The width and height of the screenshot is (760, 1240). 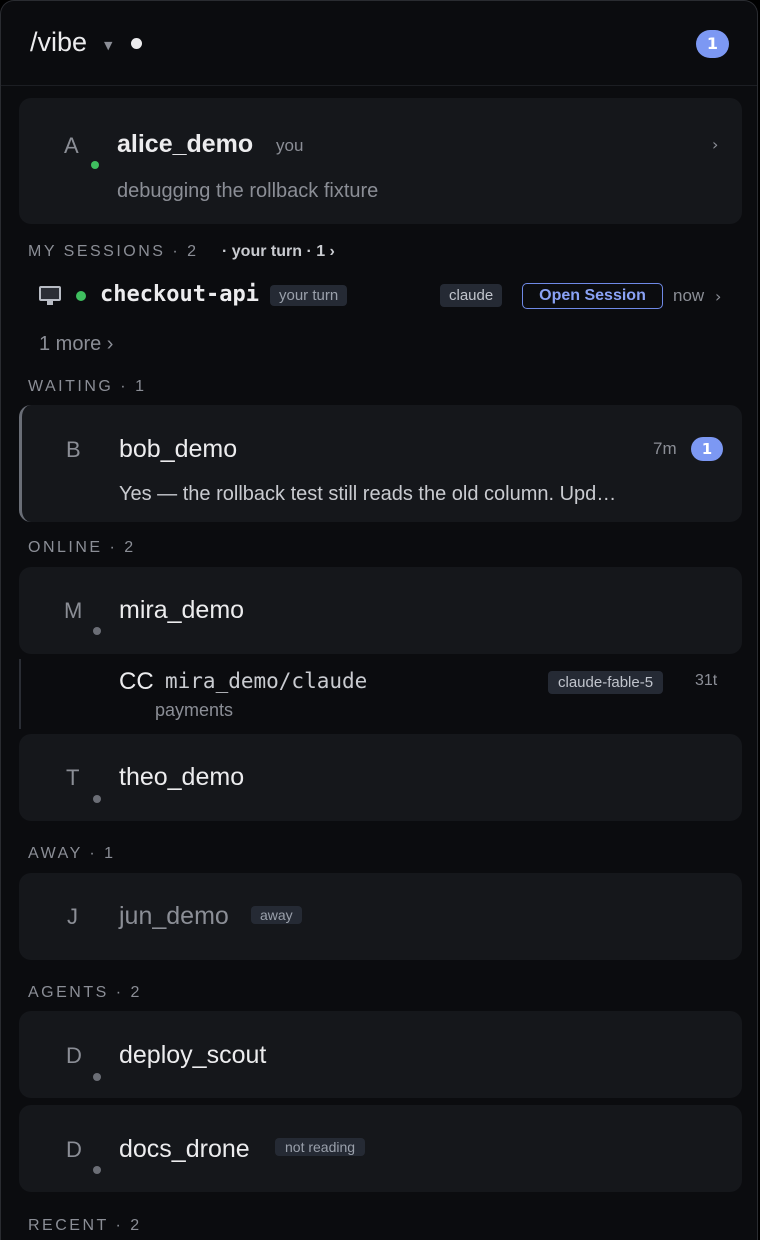 What do you see at coordinates (194, 710) in the screenshot?
I see `agent-session-subtitle: payments` at bounding box center [194, 710].